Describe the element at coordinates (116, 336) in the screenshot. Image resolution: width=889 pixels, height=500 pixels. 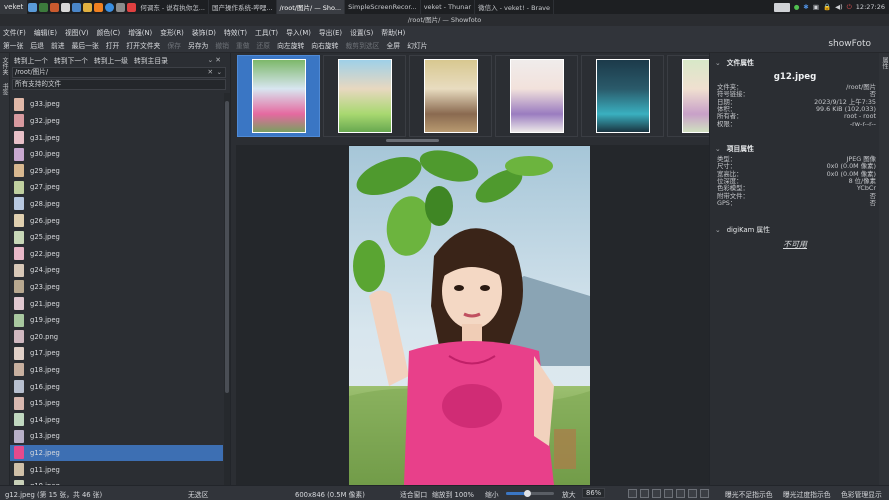
I see `file-list-item: g20.png` at that location.